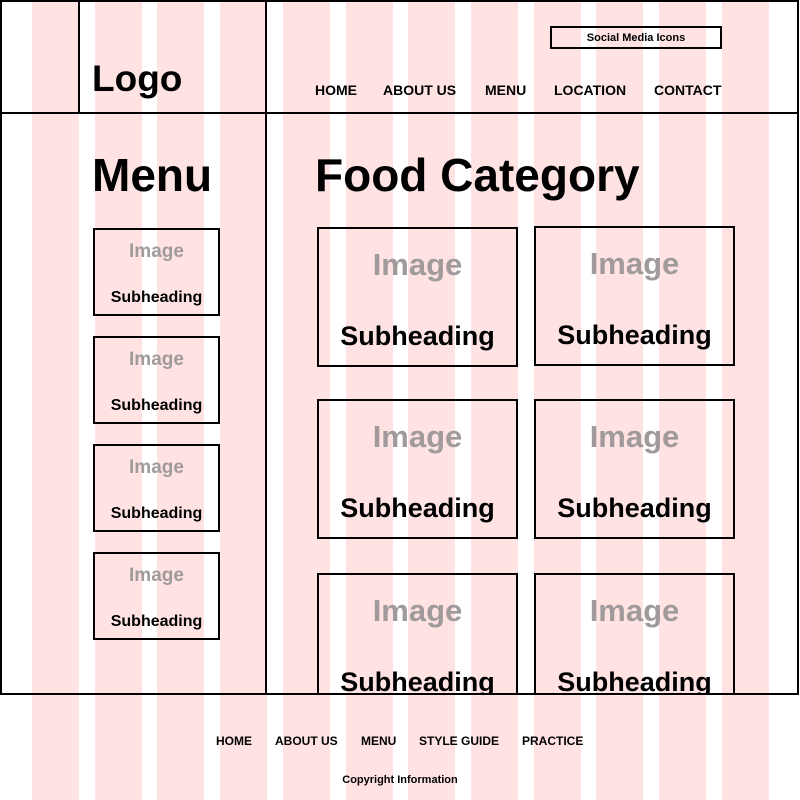 This screenshot has height=800, width=800. Describe the element at coordinates (137, 79) in the screenshot. I see `logo: Logo` at that location.